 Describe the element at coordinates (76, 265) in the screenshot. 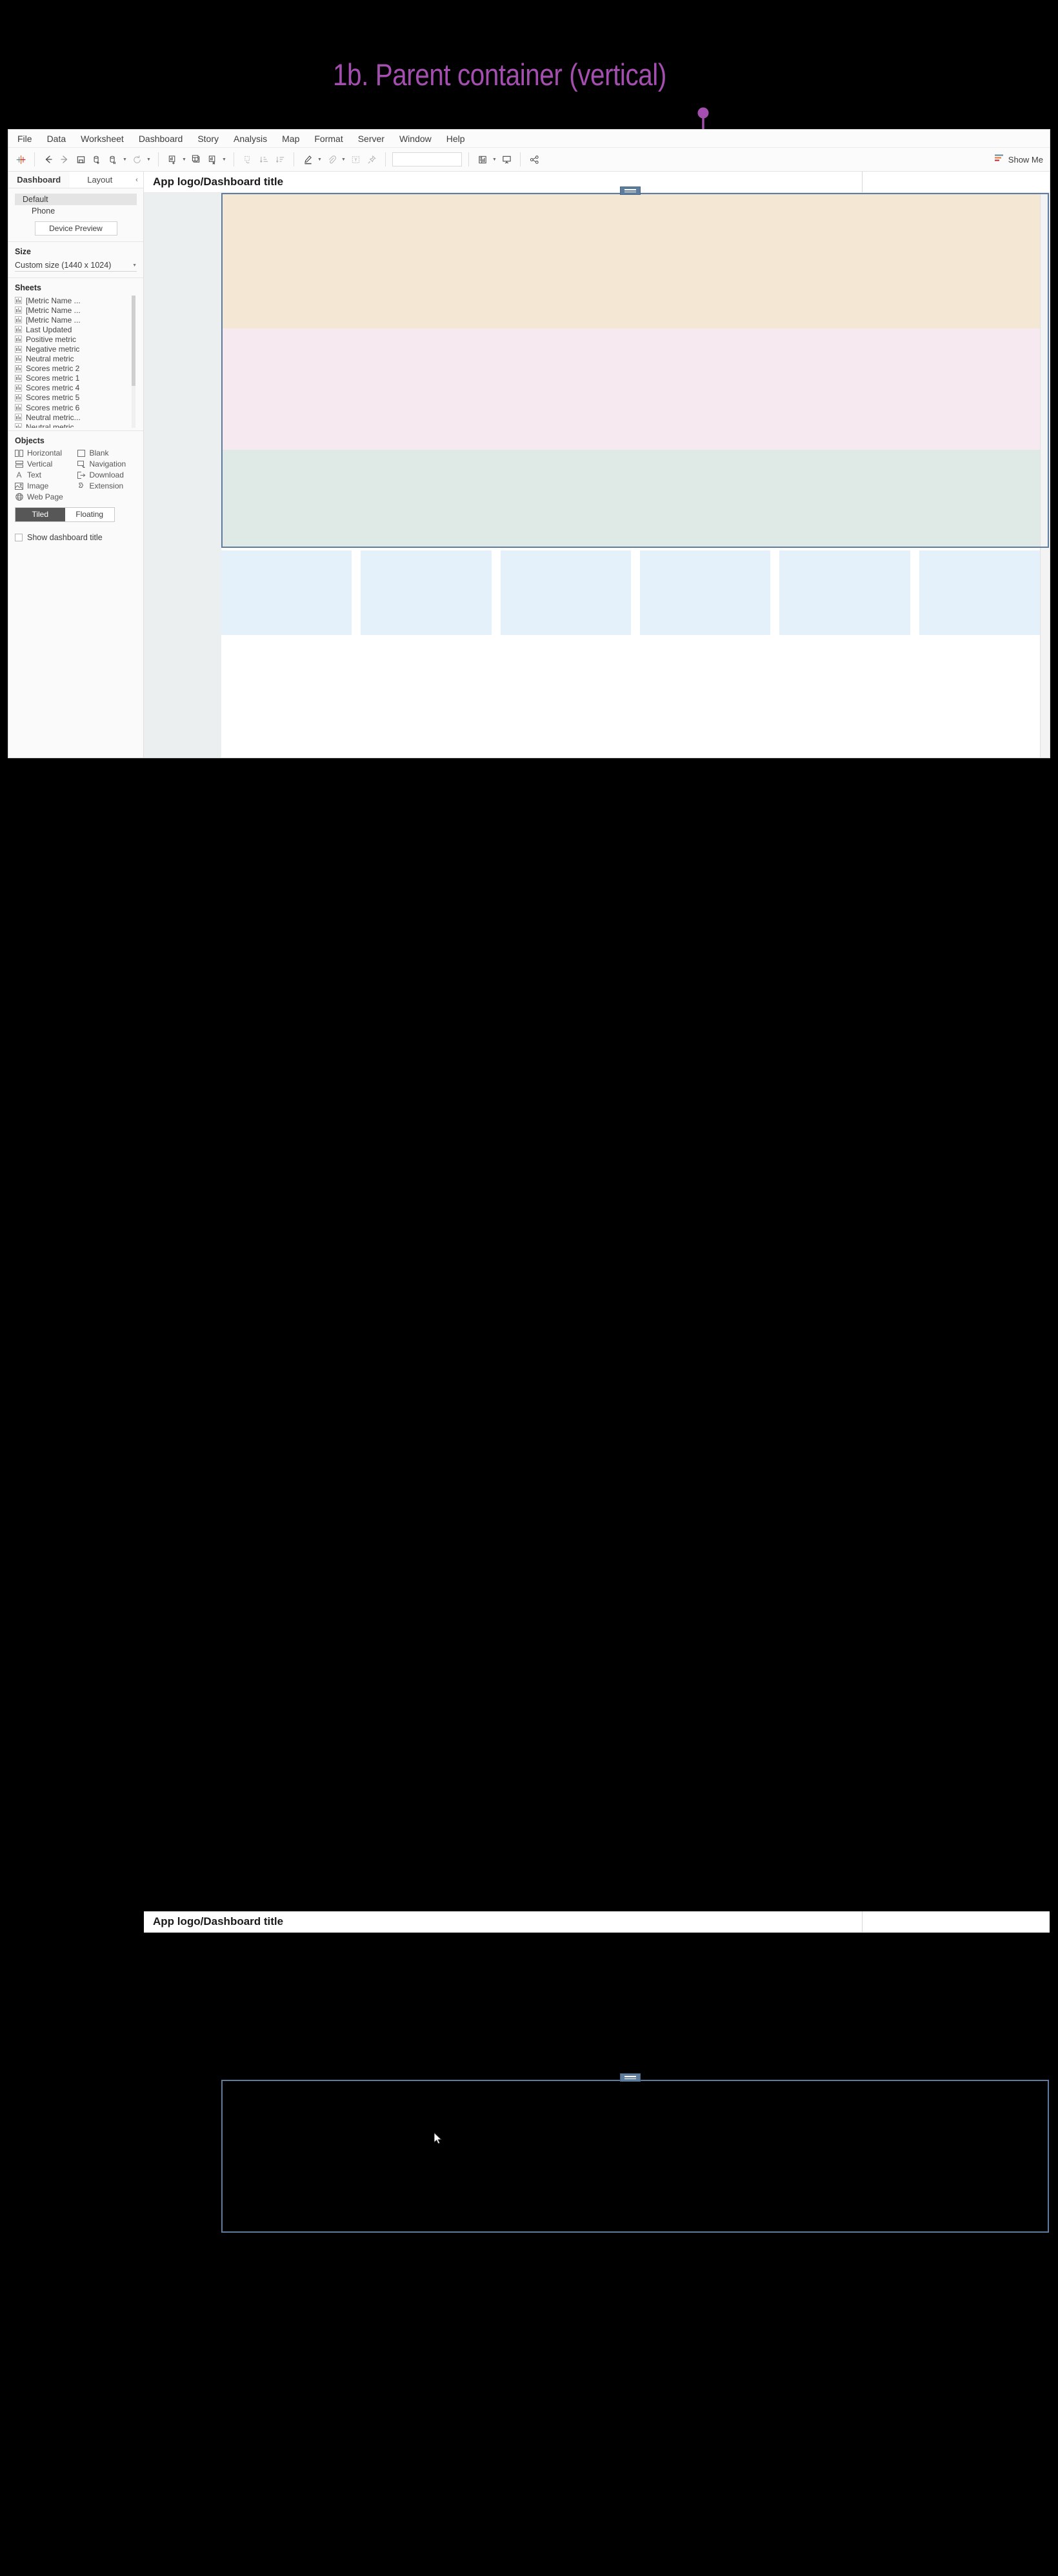

I see `size-select: Custom size (1440 x 1024) ▼` at that location.